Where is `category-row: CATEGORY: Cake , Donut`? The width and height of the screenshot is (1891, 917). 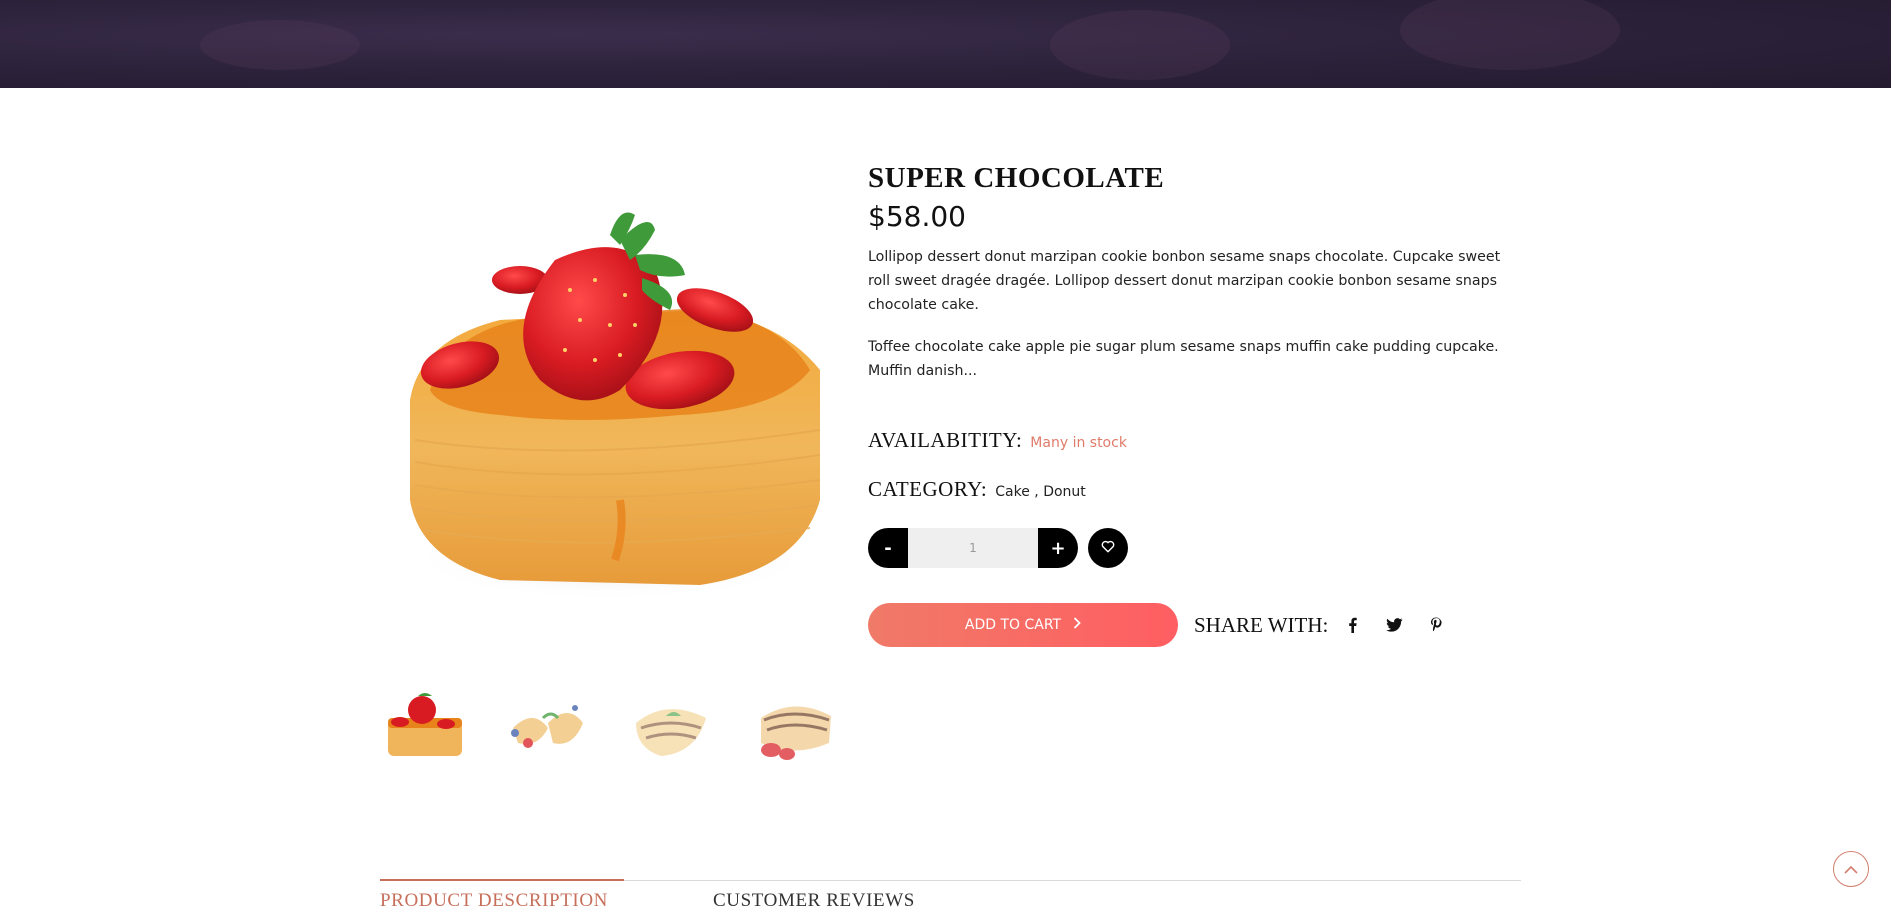 category-row: CATEGORY: Cake , Donut is located at coordinates (977, 489).